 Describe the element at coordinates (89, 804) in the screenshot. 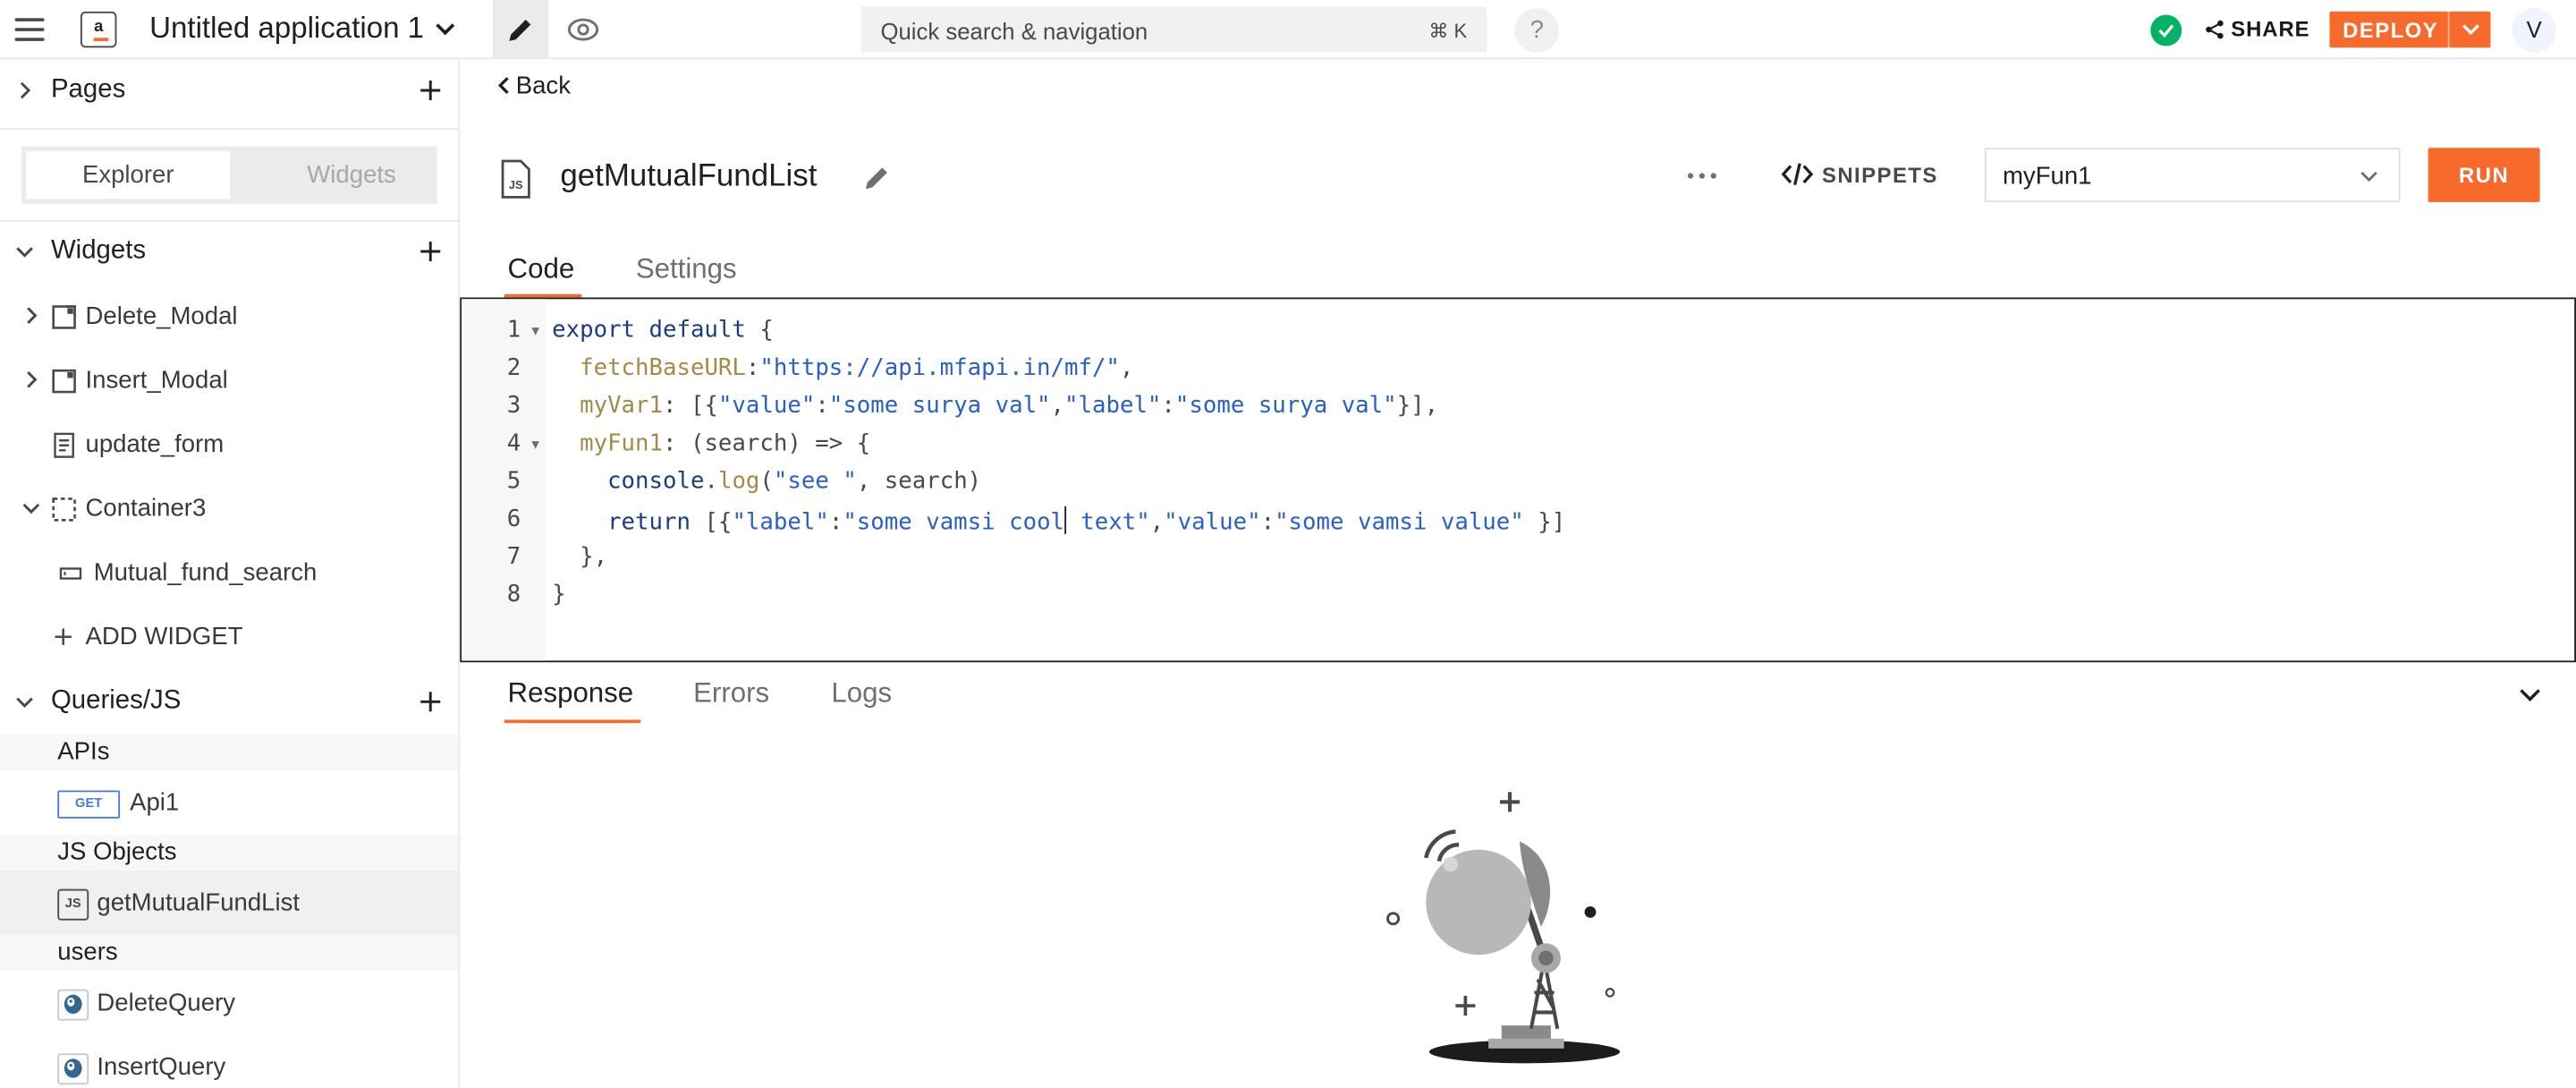

I see `get-method-badge: GET` at that location.